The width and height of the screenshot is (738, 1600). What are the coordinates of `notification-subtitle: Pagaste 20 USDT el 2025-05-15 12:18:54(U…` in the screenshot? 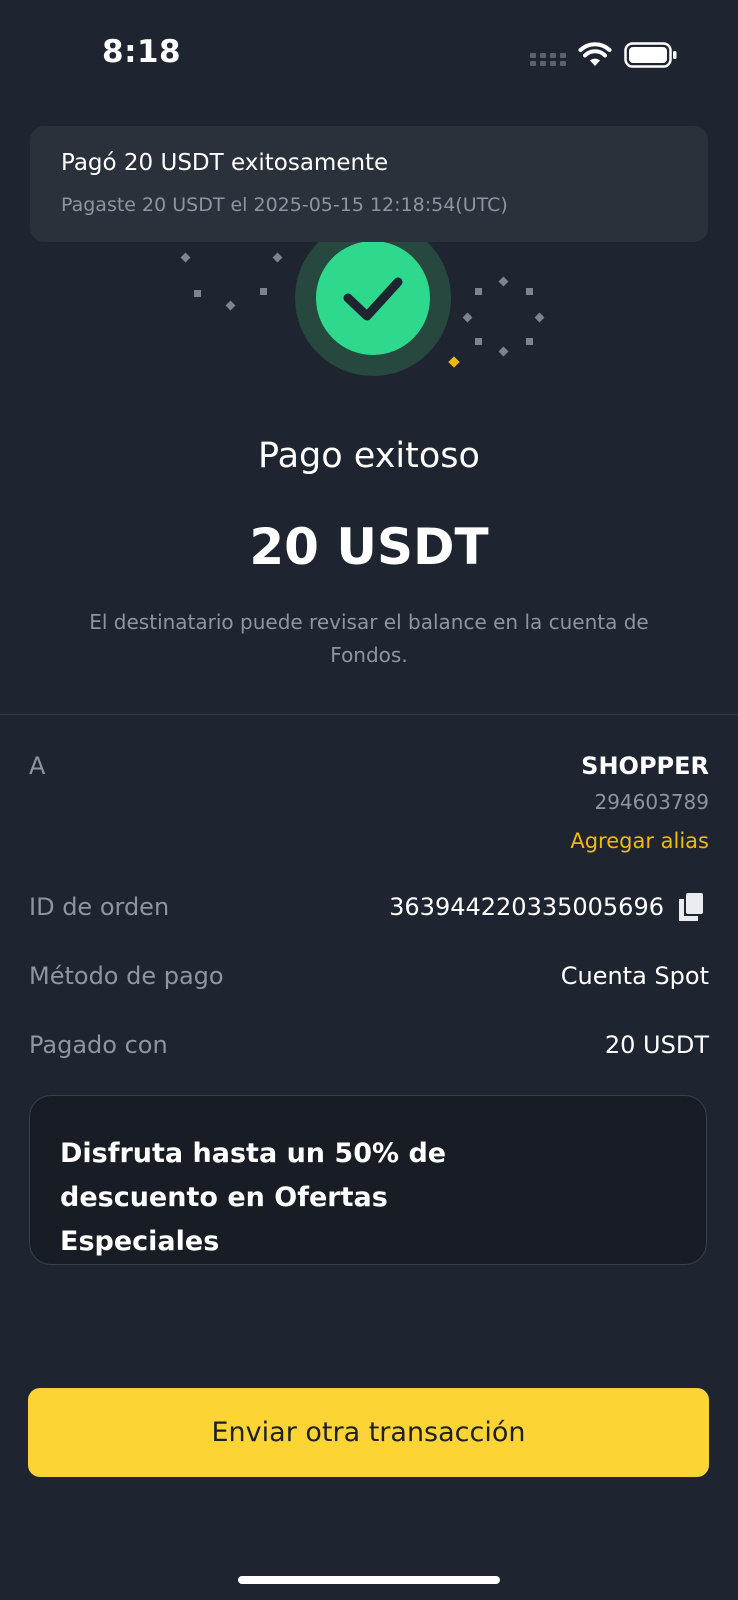 It's located at (284, 205).